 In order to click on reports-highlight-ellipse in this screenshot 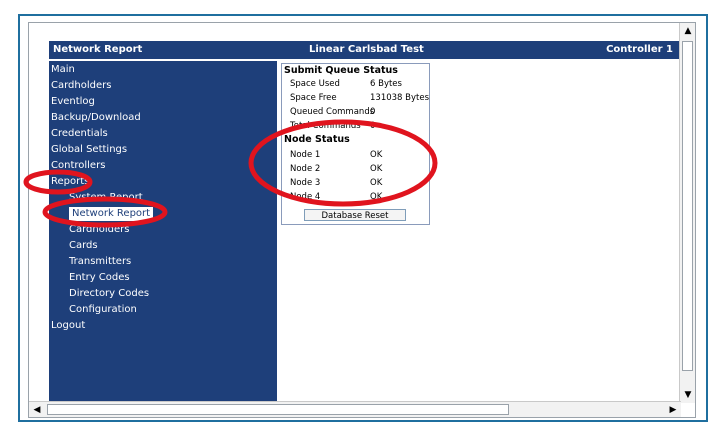, I will do `click(58, 182)`.